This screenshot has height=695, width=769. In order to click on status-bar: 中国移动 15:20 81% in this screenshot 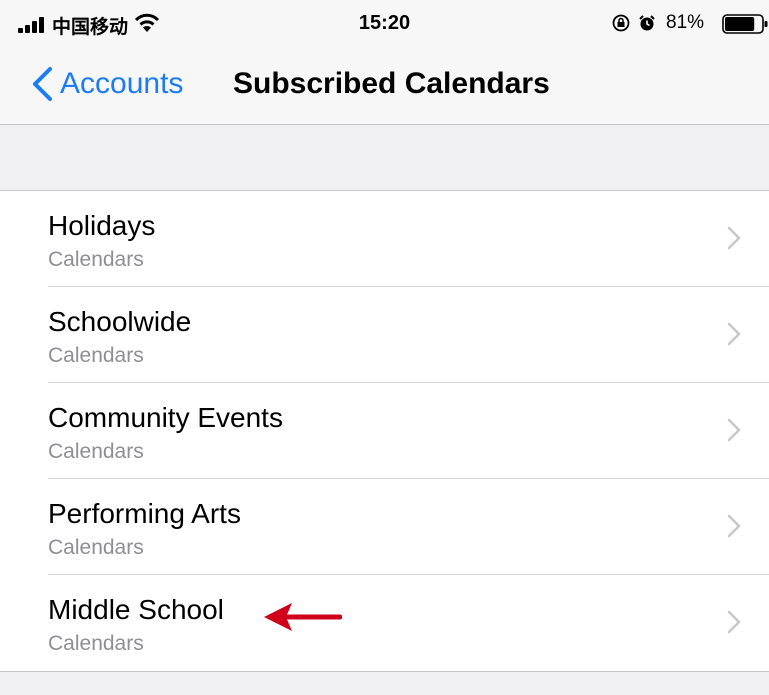, I will do `click(384, 24)`.